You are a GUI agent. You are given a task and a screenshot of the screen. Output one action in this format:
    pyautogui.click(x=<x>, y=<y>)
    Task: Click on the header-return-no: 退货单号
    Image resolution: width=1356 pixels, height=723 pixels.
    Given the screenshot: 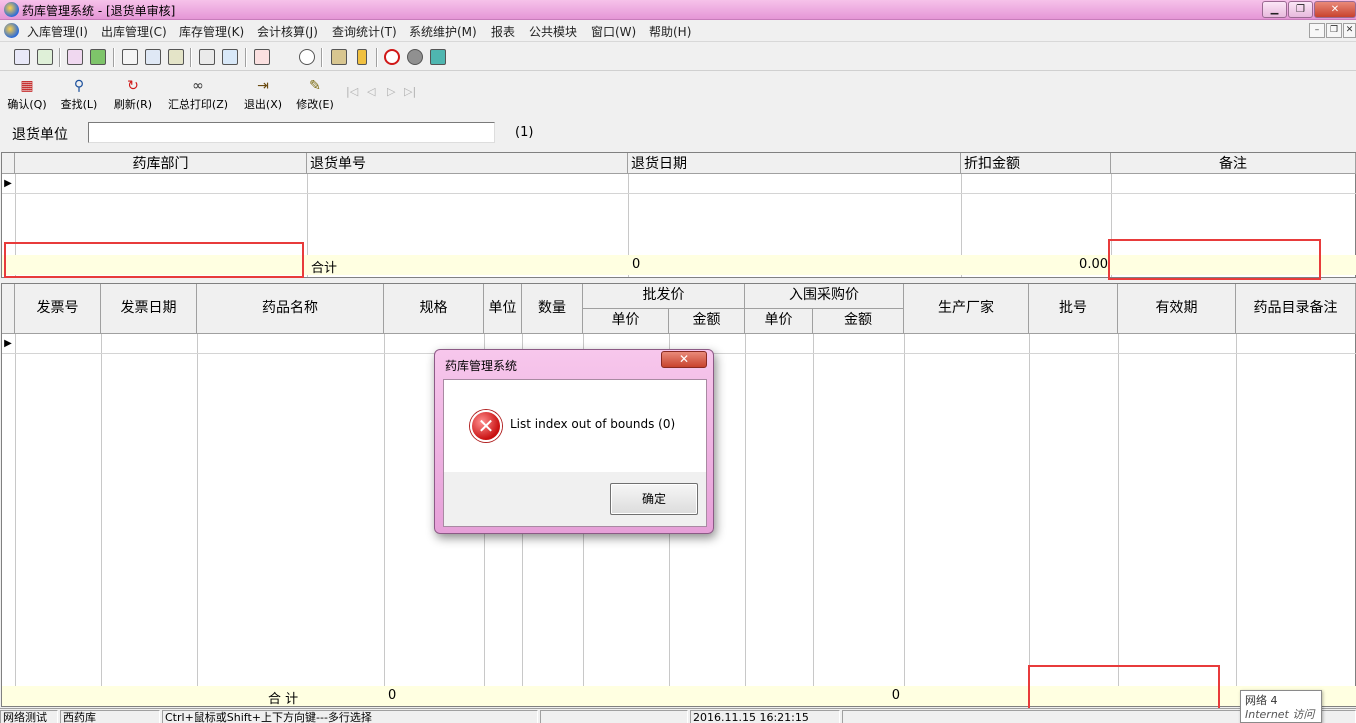 What is the action you would take?
    pyautogui.click(x=467, y=163)
    